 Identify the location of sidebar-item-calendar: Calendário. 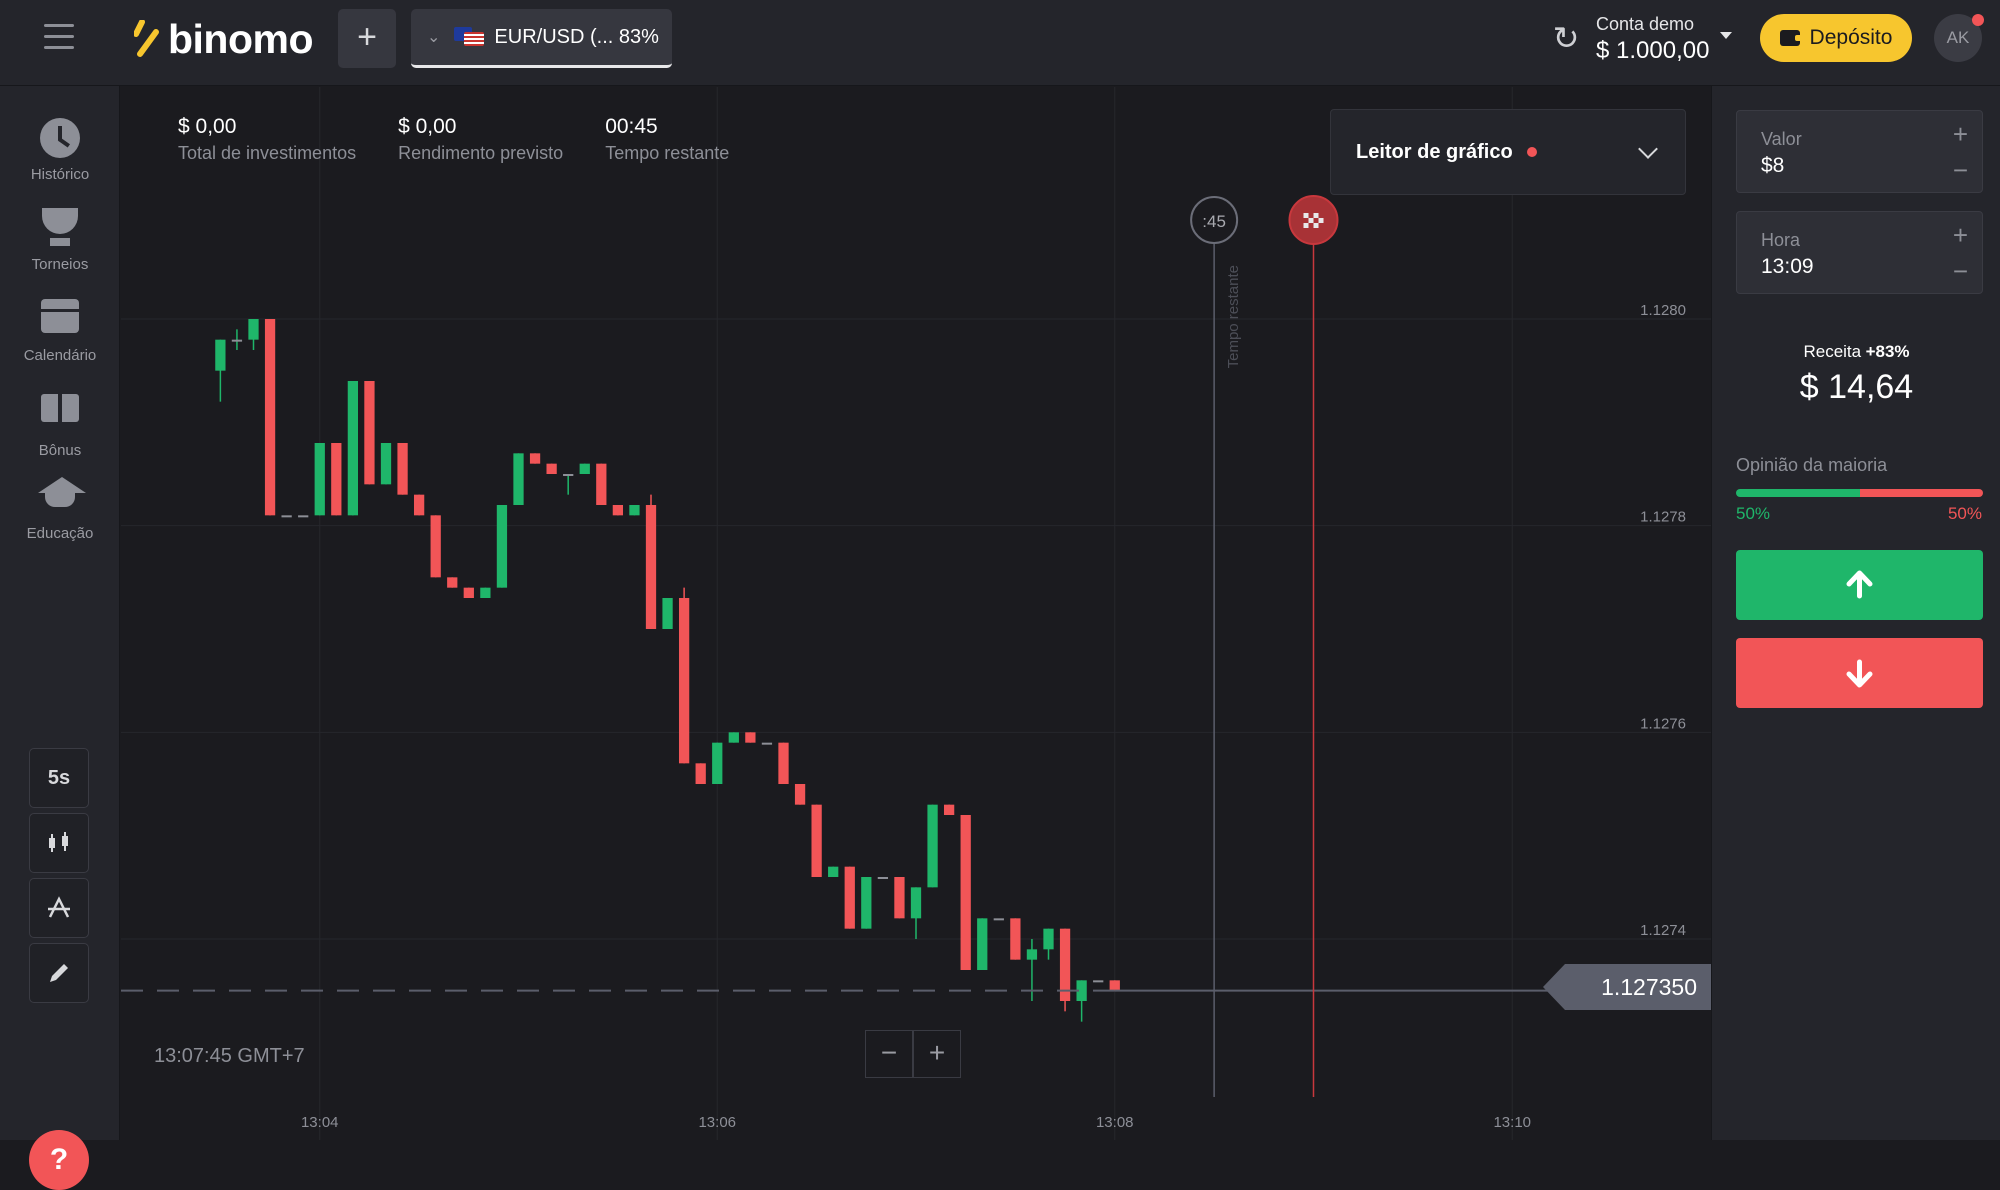
(60, 328).